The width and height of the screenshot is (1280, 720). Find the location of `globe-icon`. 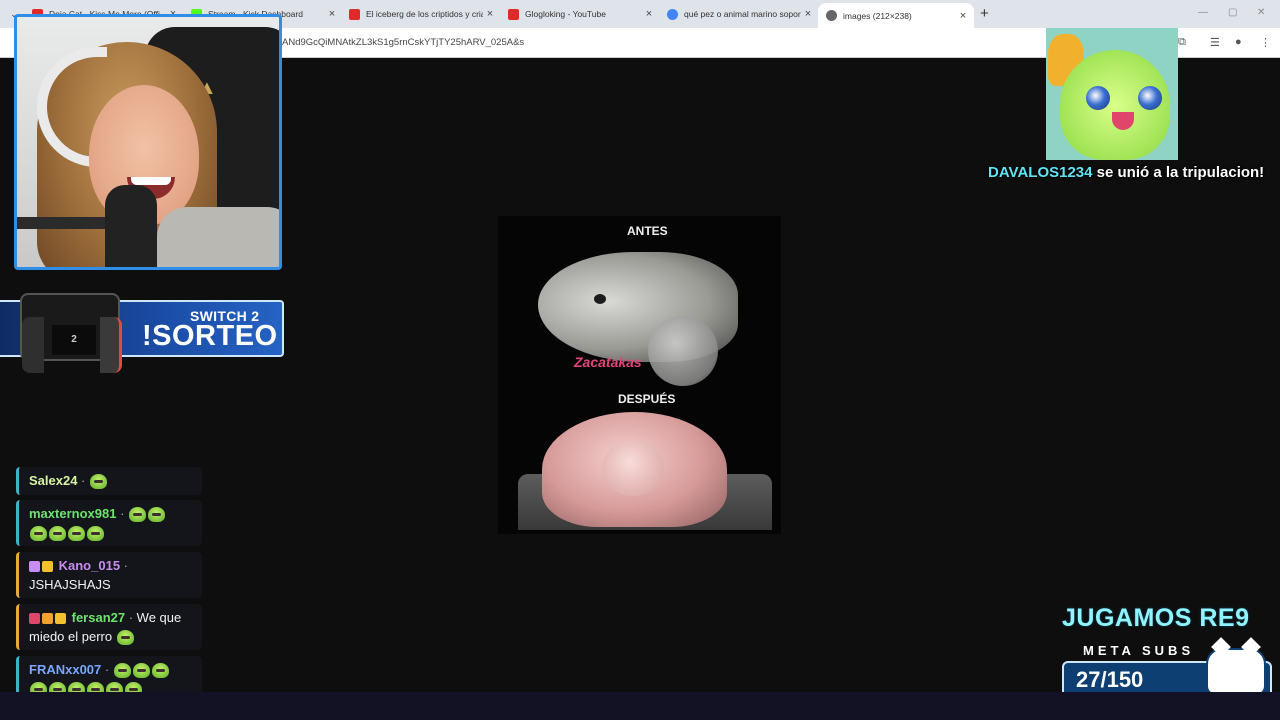

globe-icon is located at coordinates (831, 15).